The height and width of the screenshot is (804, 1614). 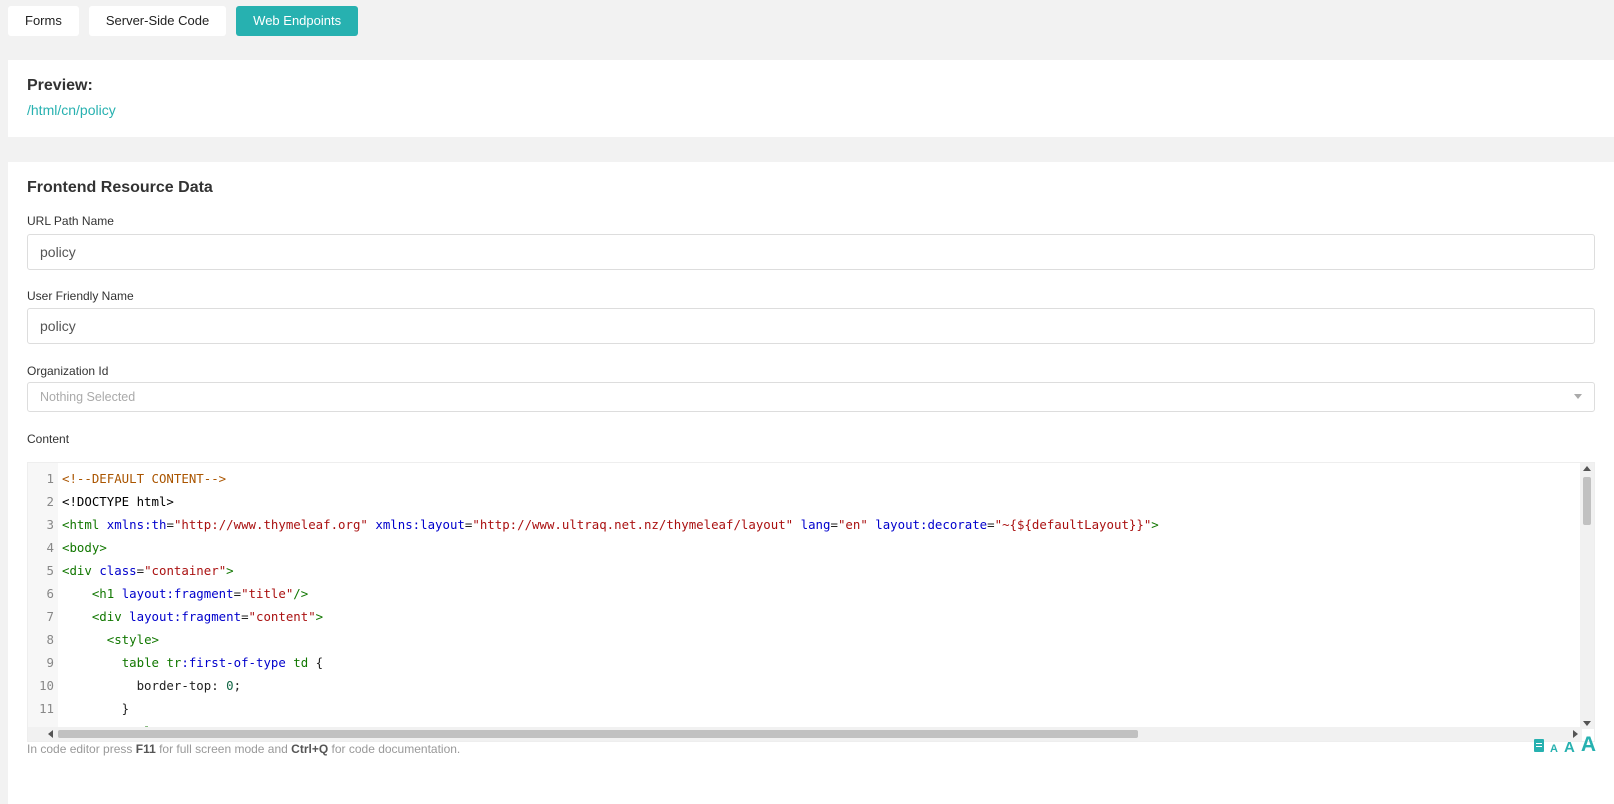 What do you see at coordinates (60, 85) in the screenshot?
I see `preview-title: Preview:` at bounding box center [60, 85].